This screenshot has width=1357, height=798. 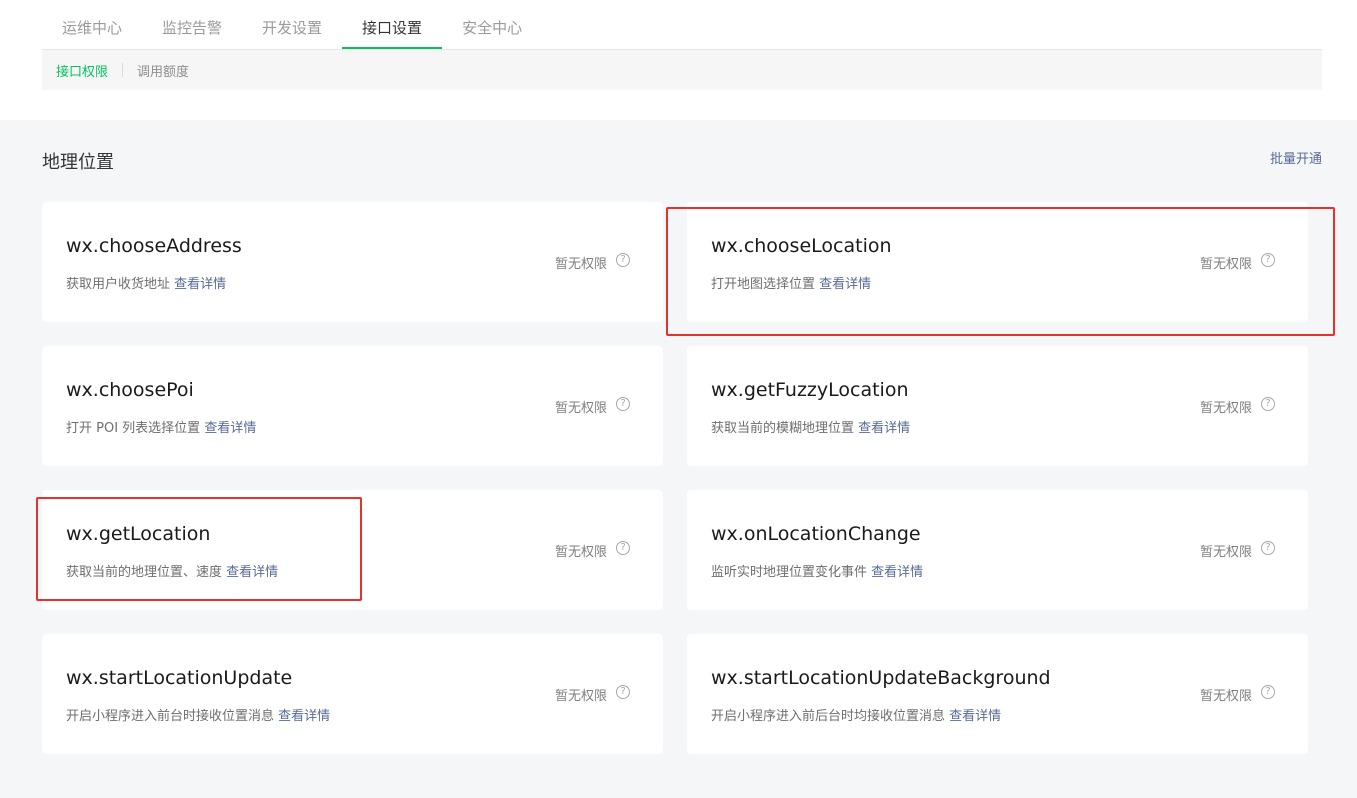 I want to click on api-description-text: 打开地图选择位置, so click(x=763, y=284).